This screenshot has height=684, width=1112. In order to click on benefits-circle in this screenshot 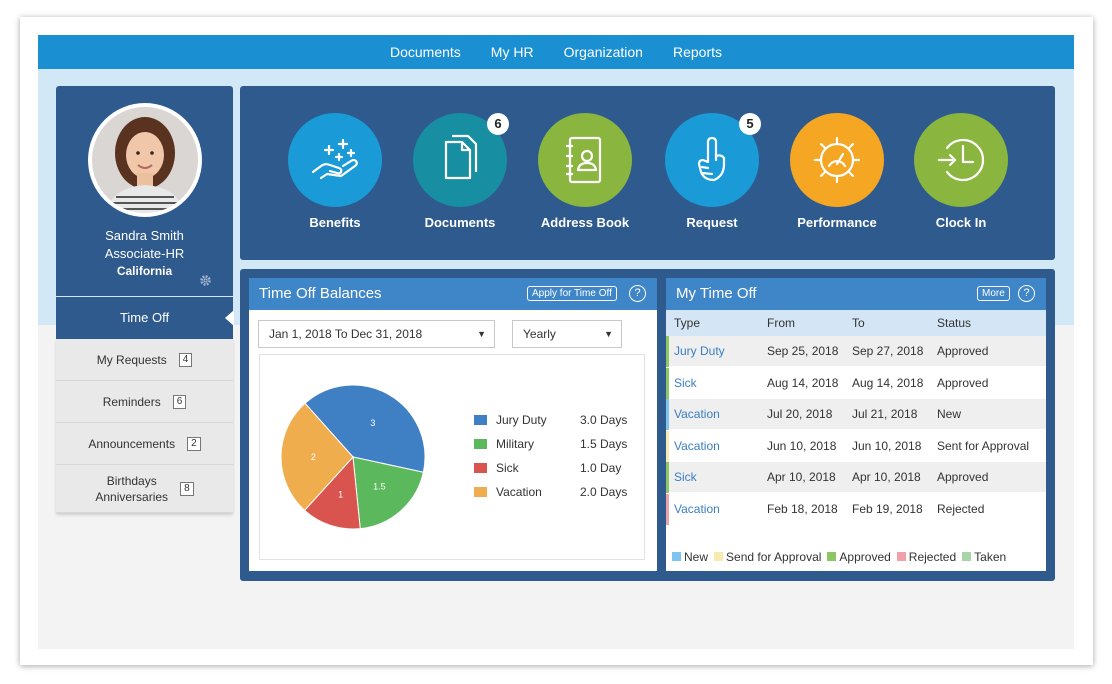, I will do `click(335, 160)`.